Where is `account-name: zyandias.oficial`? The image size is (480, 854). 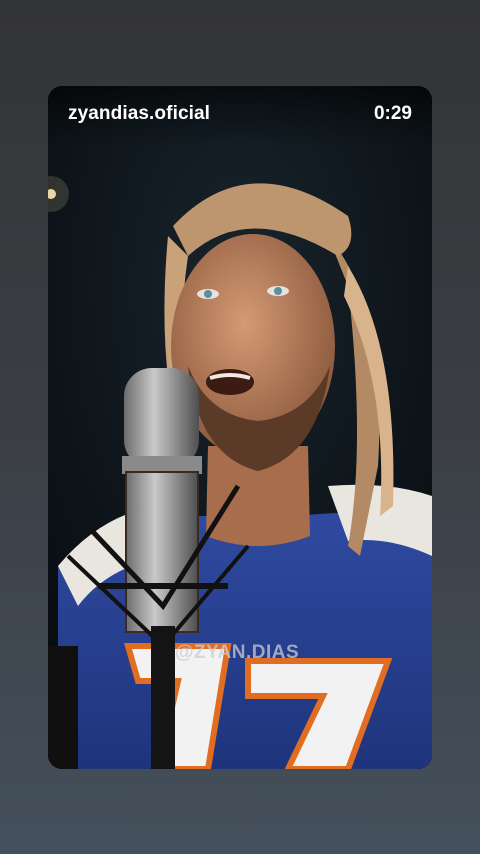 account-name: zyandias.oficial is located at coordinates (139, 114).